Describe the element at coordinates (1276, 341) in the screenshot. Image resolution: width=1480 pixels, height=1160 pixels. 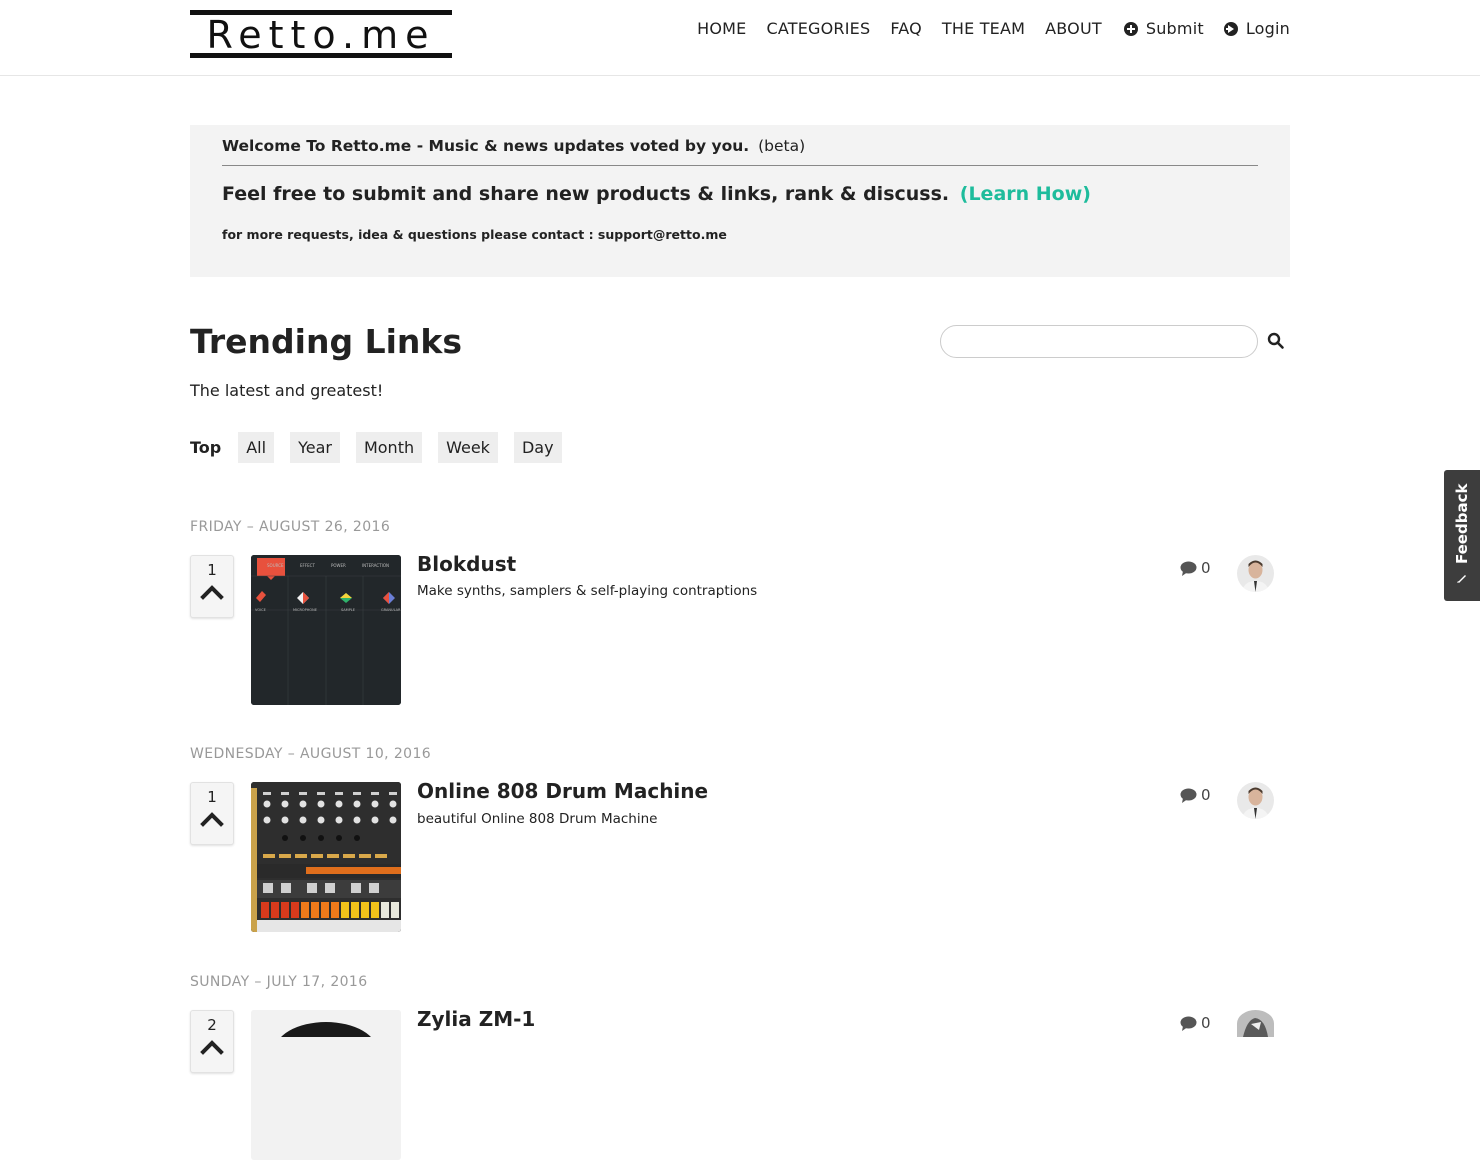
I see `search-icon` at that location.